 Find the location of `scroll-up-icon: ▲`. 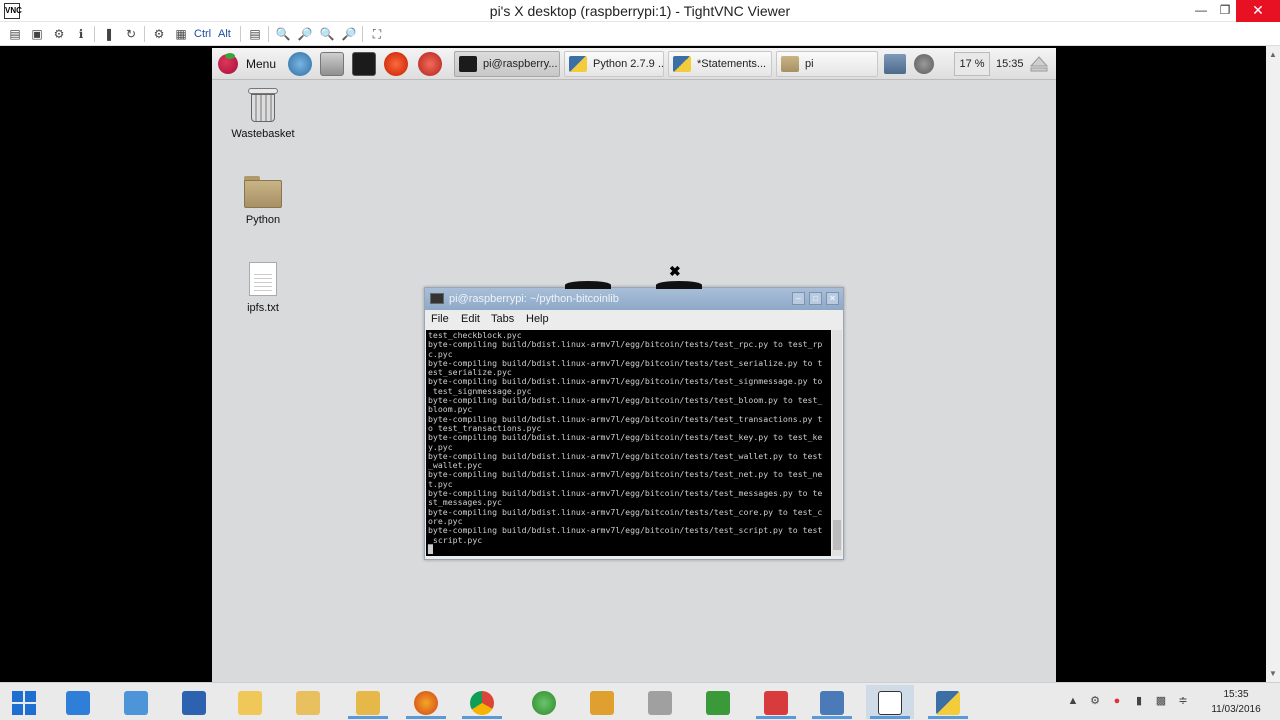

scroll-up-icon: ▲ is located at coordinates (1273, 54).